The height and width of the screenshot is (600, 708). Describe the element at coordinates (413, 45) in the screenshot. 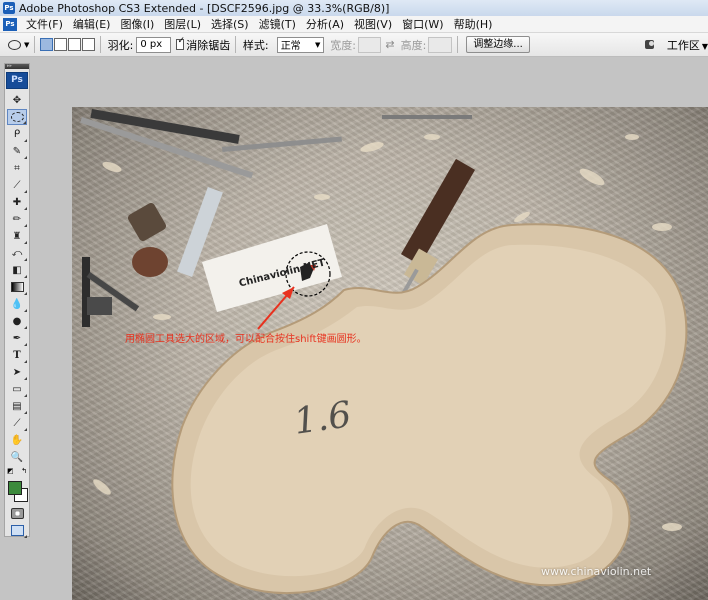

I see `height-label: 高度:` at that location.